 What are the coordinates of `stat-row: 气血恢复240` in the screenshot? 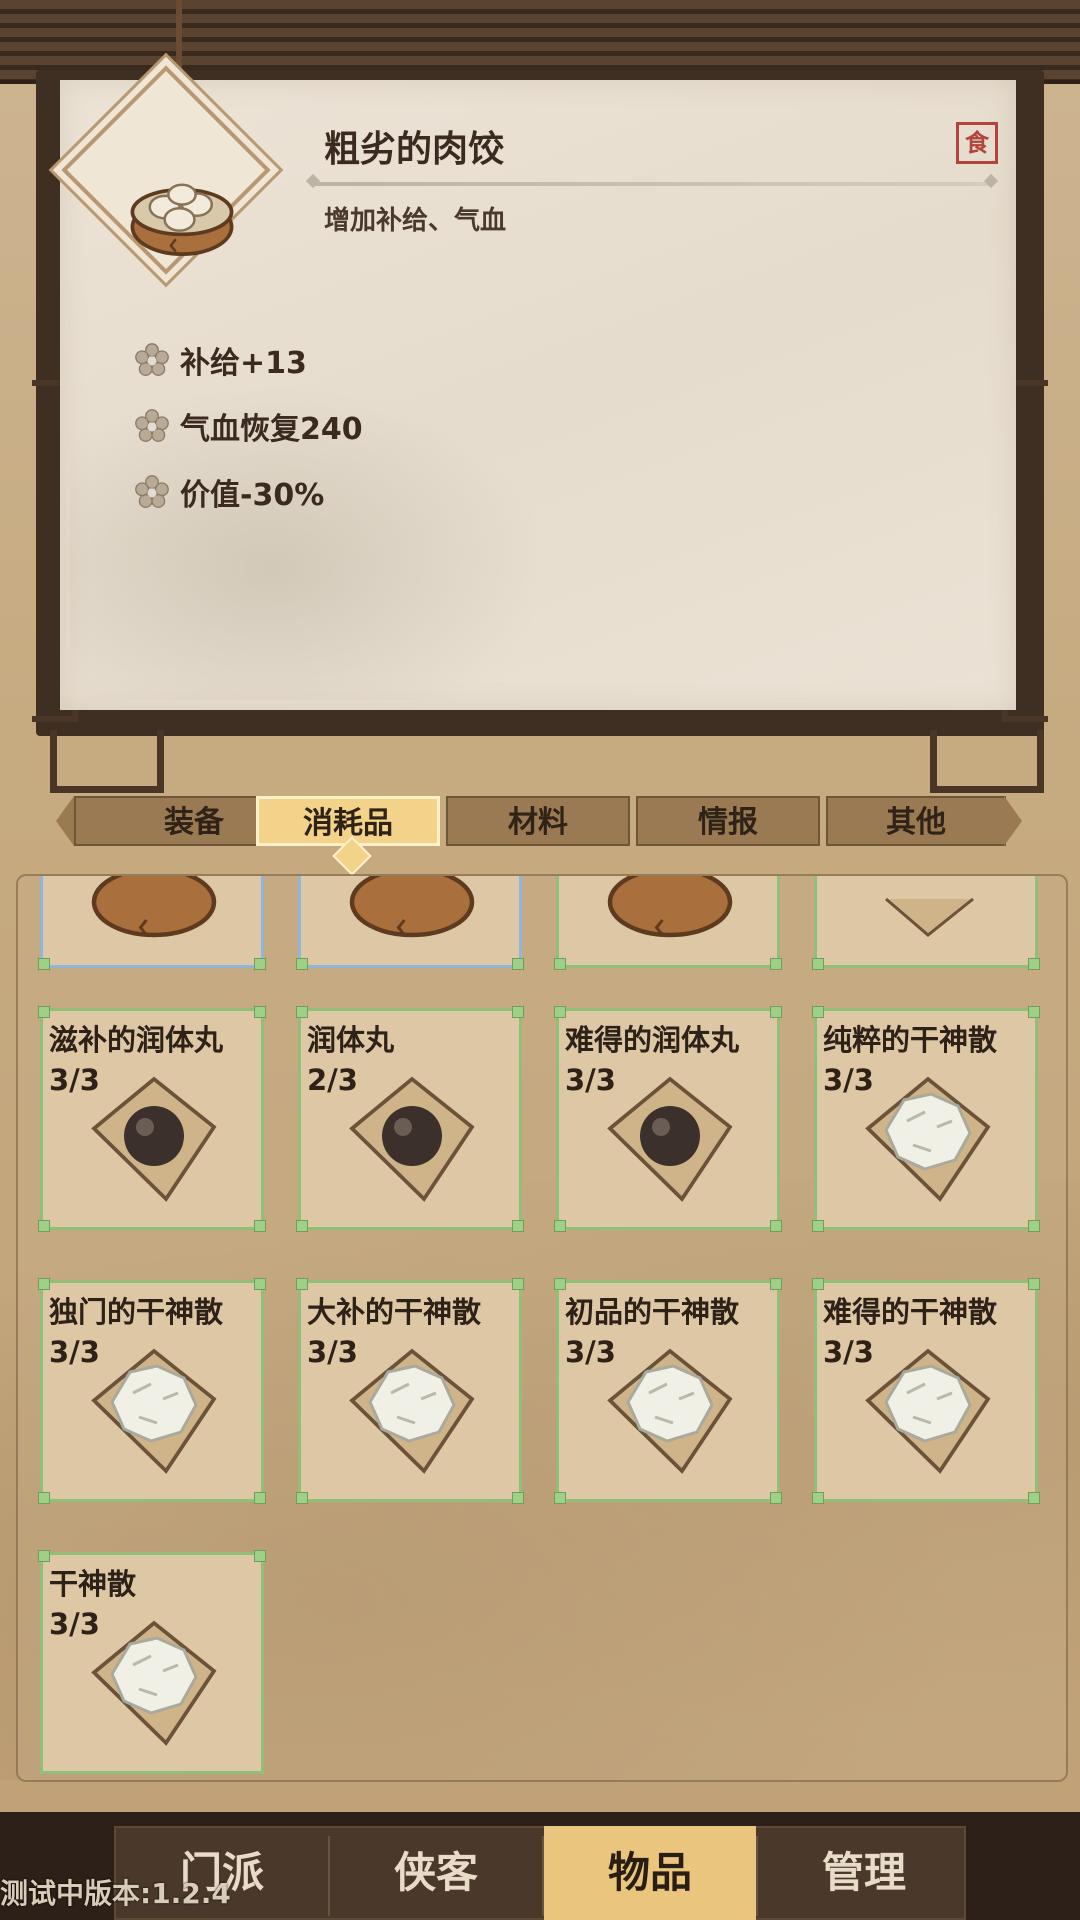 It's located at (248, 426).